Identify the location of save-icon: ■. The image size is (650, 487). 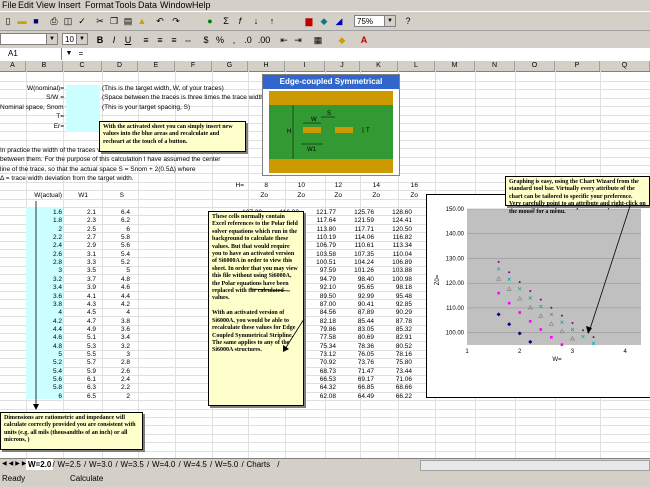
(36, 21).